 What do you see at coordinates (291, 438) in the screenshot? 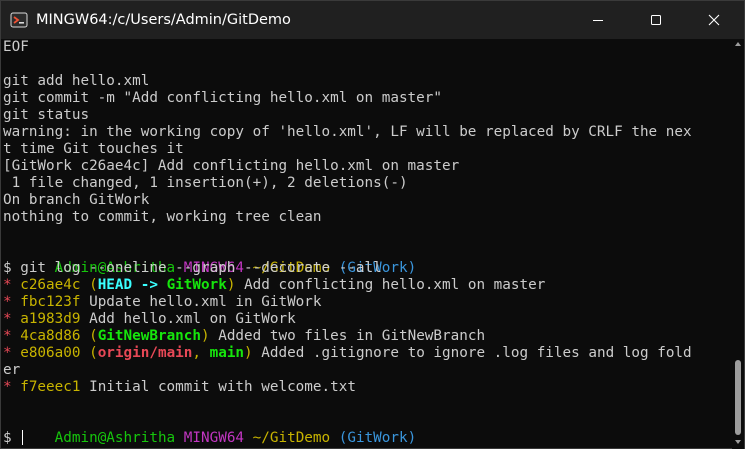
I see `prompt-path: ~/GitDemo` at bounding box center [291, 438].